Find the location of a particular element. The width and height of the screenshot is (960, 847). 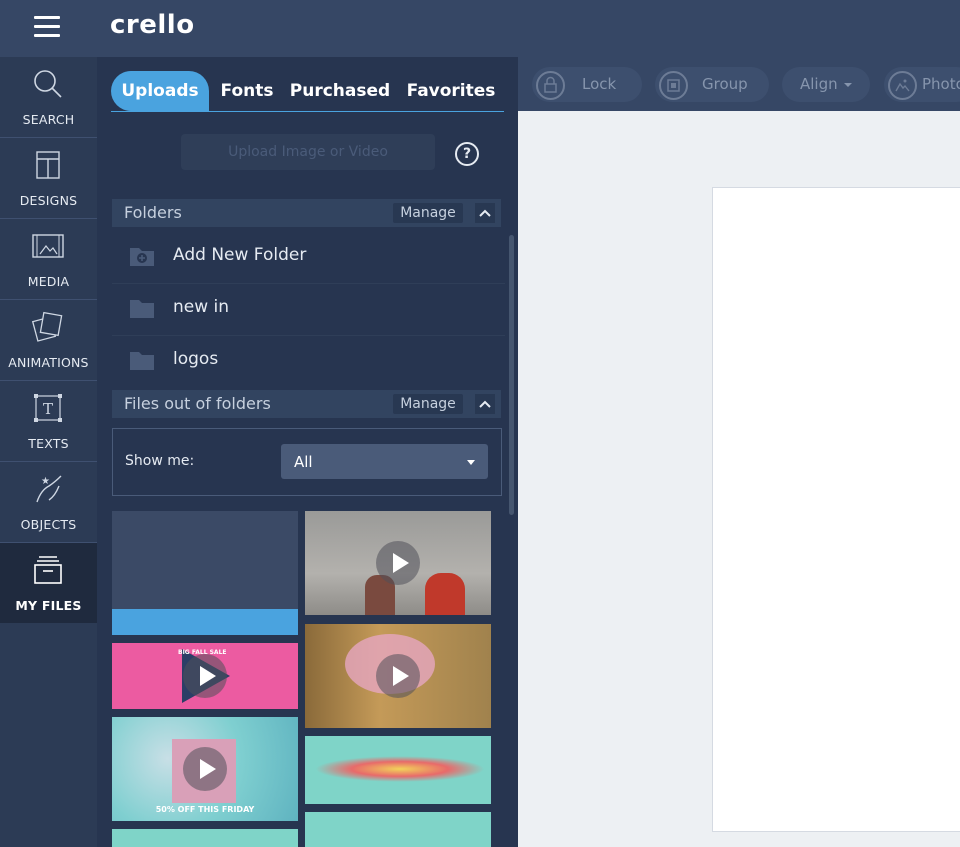

nav-search: SEARCH is located at coordinates (48, 97).